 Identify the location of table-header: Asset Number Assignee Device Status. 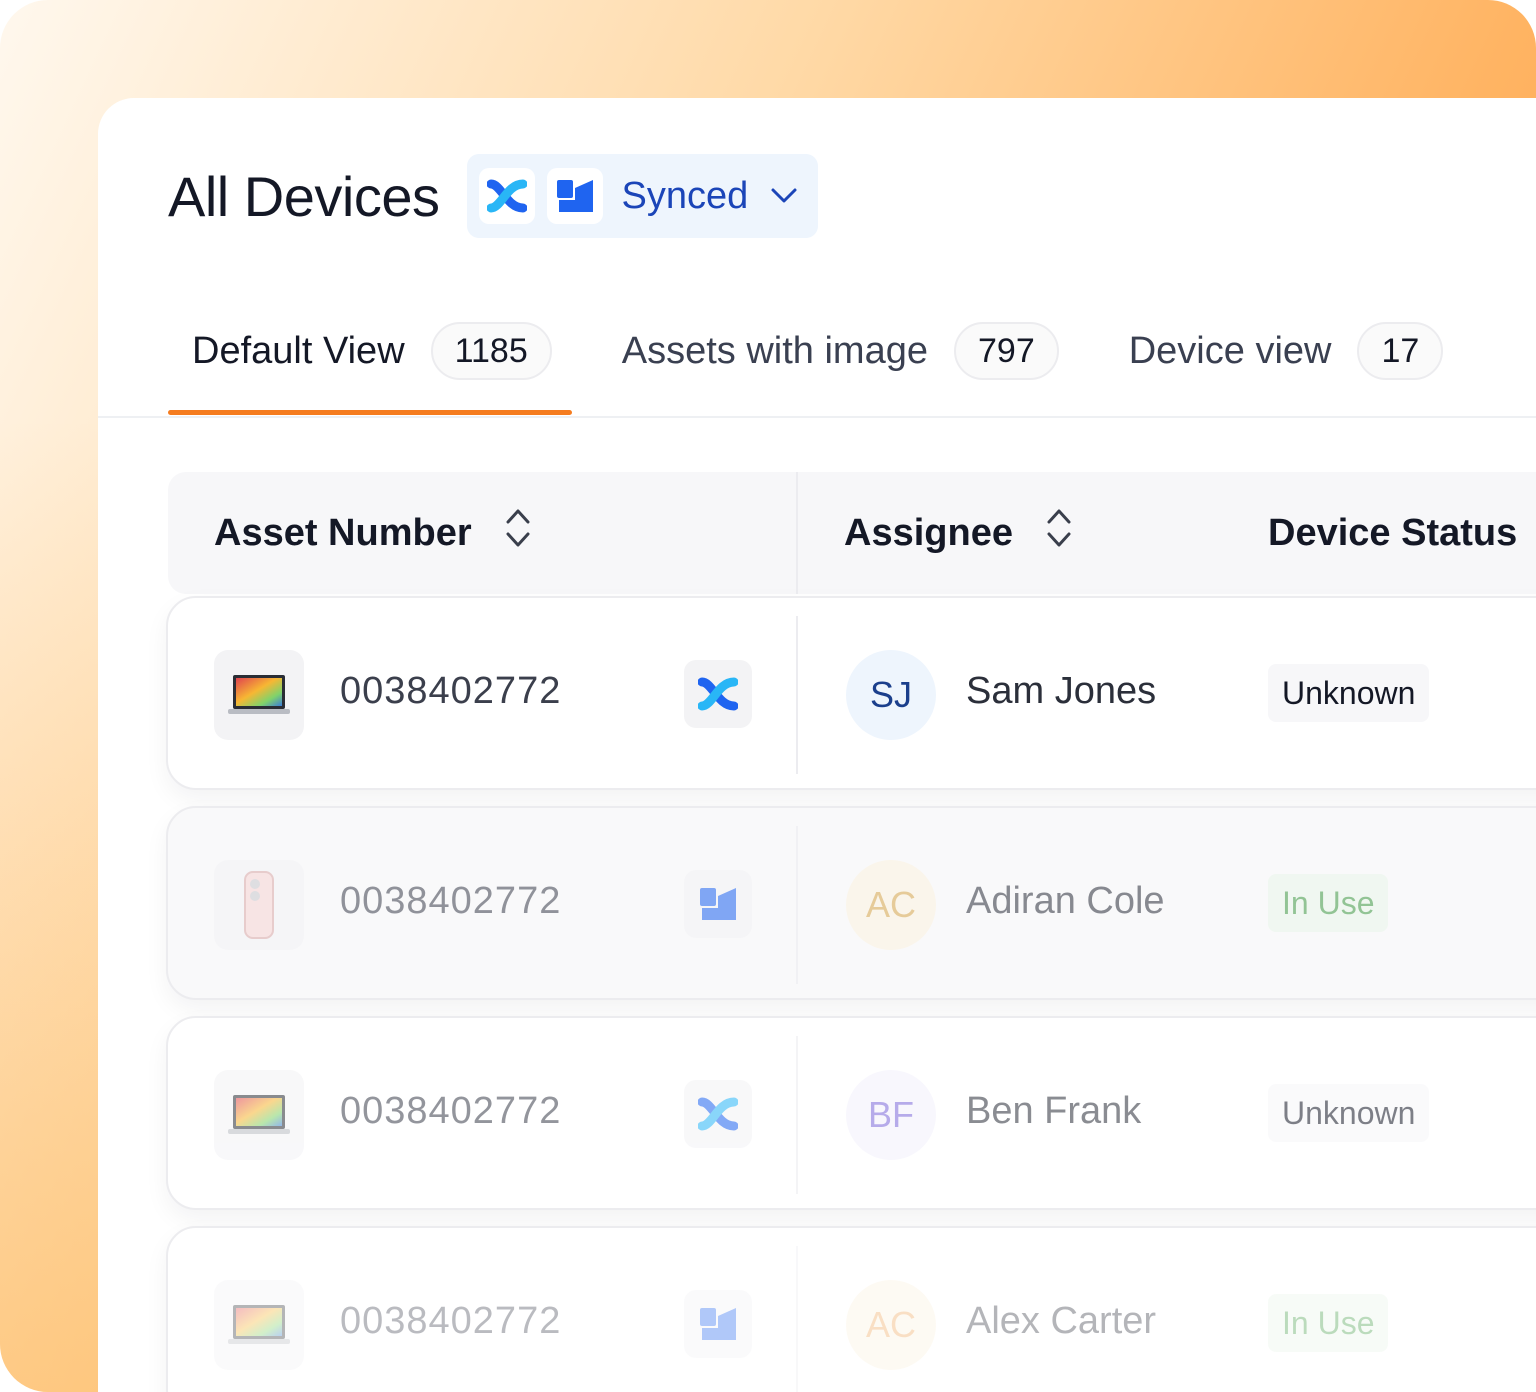
(852, 533).